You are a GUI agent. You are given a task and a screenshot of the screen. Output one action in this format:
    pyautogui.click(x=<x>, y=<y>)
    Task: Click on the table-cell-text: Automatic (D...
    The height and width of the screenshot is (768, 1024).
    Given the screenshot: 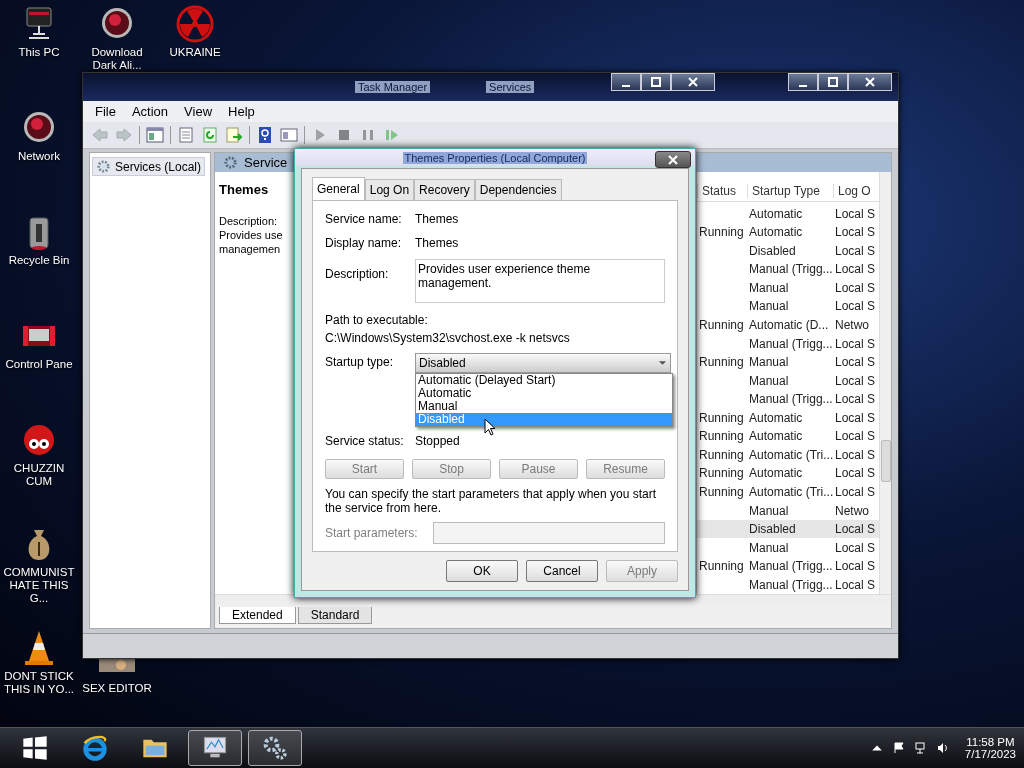 What is the action you would take?
    pyautogui.click(x=789, y=325)
    